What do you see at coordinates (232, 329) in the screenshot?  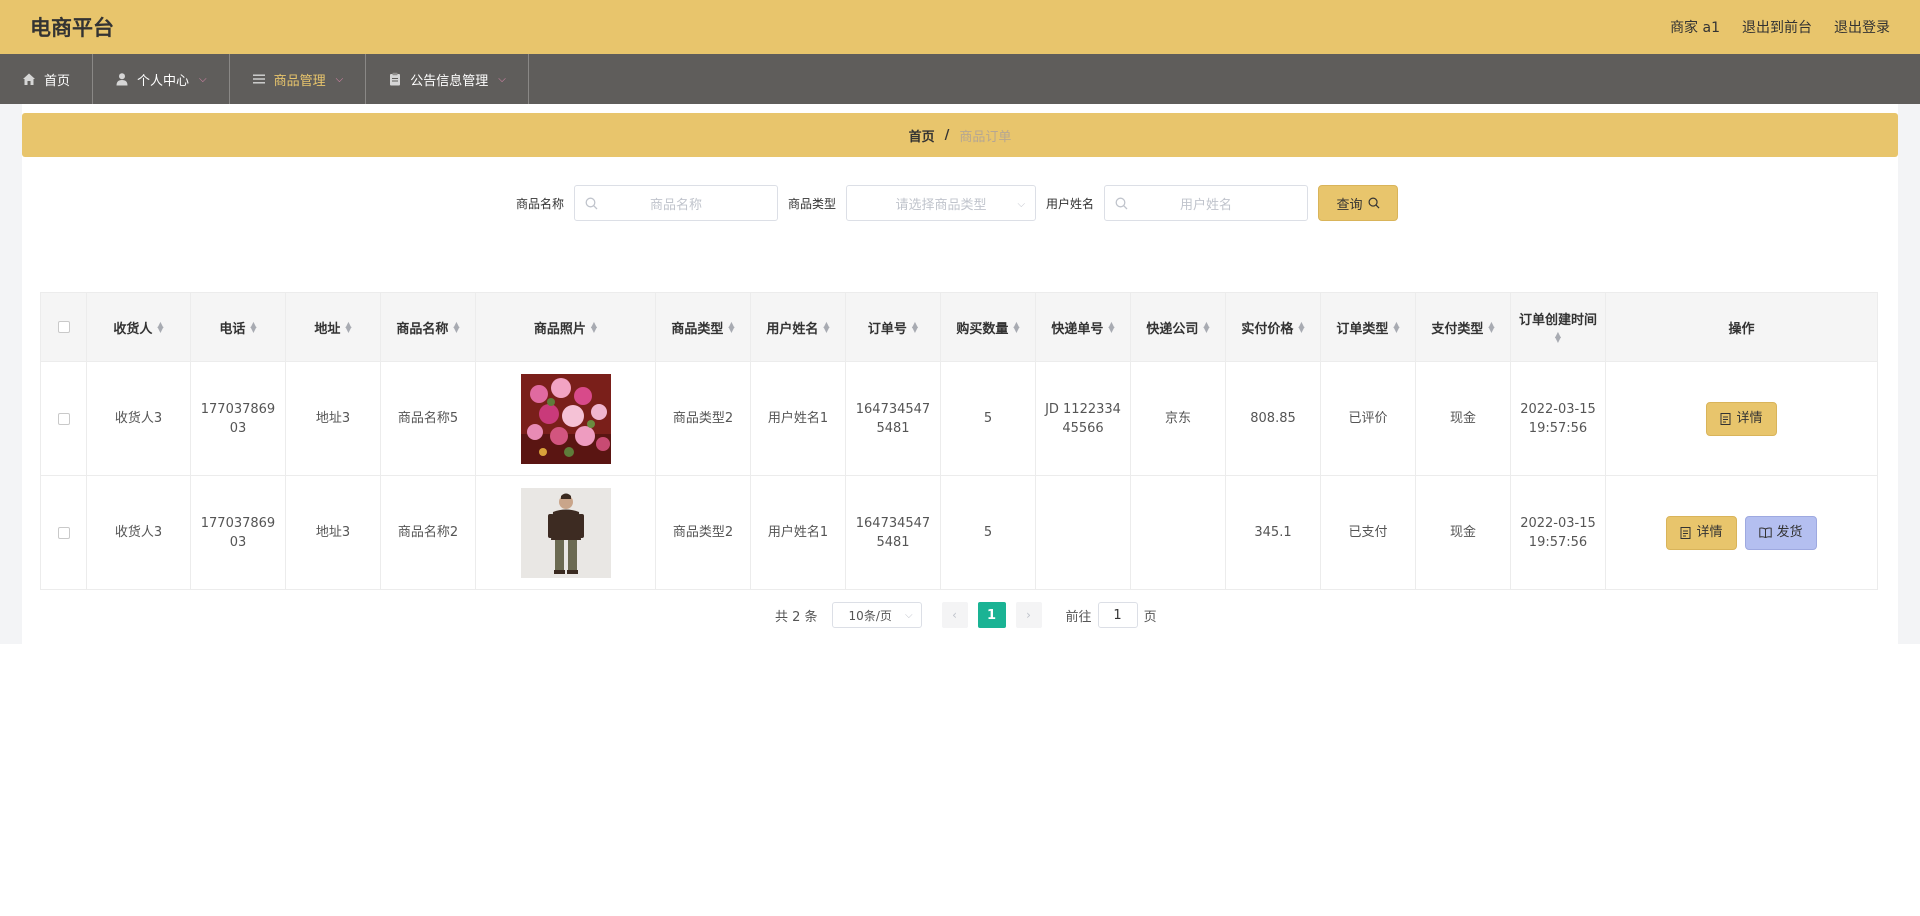 I see `column-label: 电话` at bounding box center [232, 329].